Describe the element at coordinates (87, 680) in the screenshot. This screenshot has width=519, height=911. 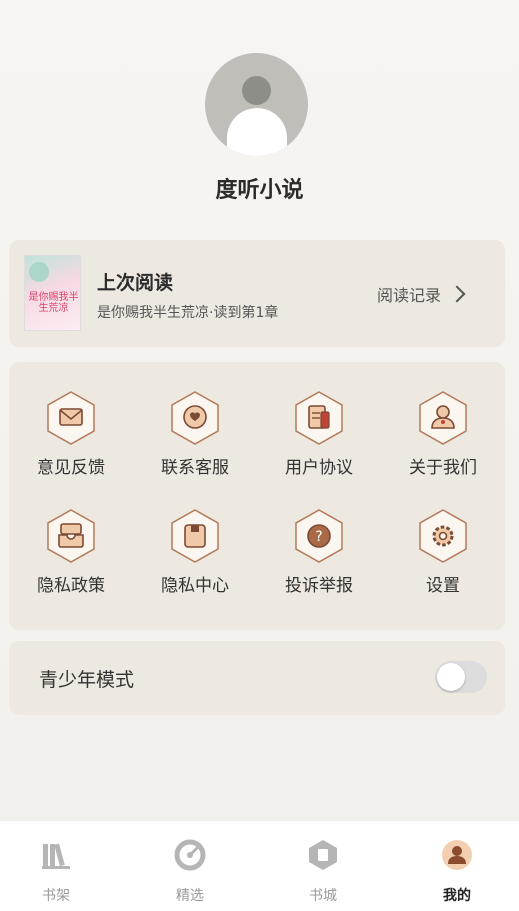
I see `teen-mode-label: 青少年模式` at that location.